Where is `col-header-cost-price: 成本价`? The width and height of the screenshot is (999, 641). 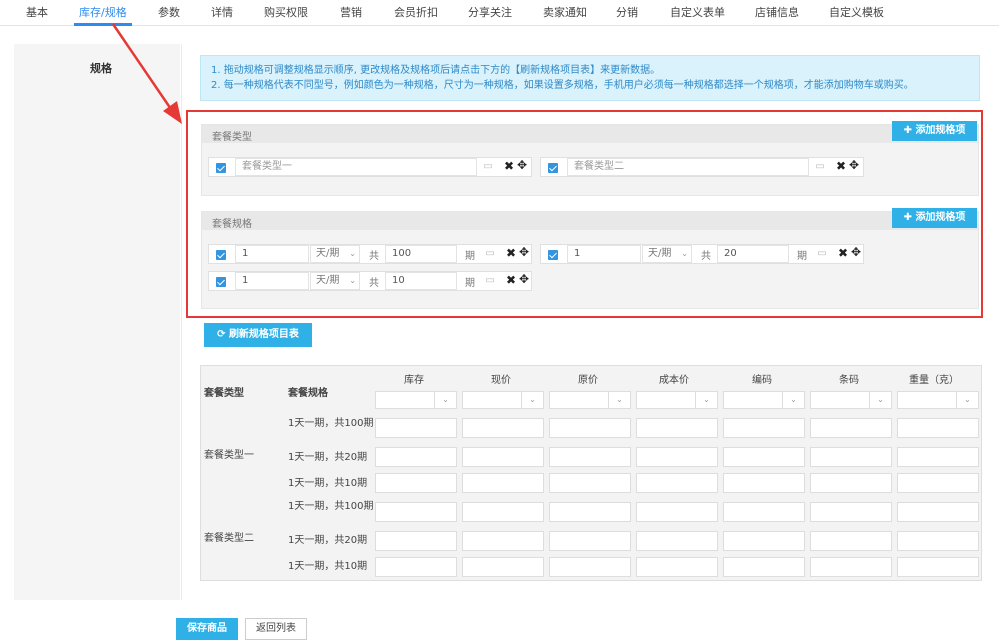
col-header-cost-price: 成本价 is located at coordinates (674, 380).